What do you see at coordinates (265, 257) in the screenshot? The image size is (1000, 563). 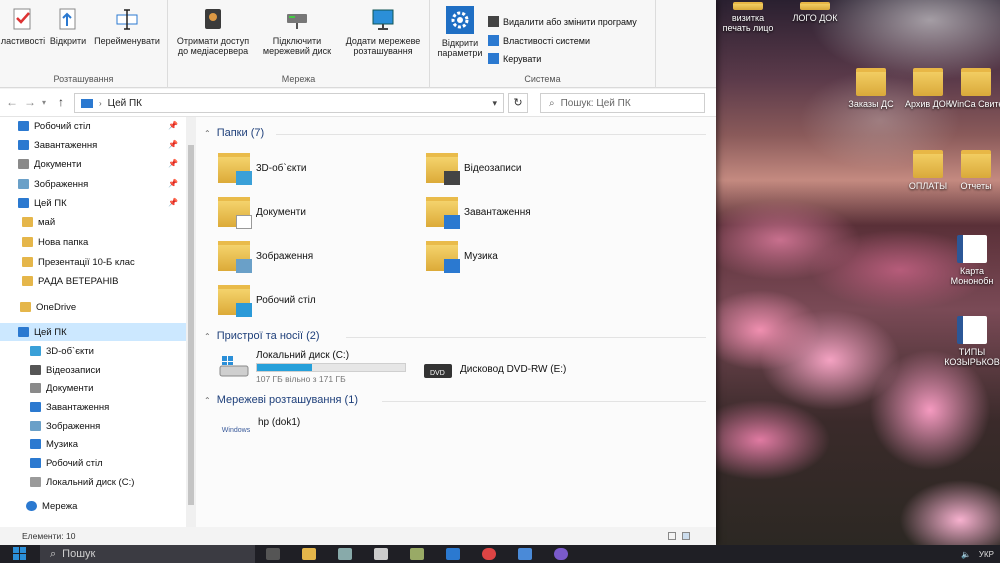 I see `folder-tile: Зображення` at bounding box center [265, 257].